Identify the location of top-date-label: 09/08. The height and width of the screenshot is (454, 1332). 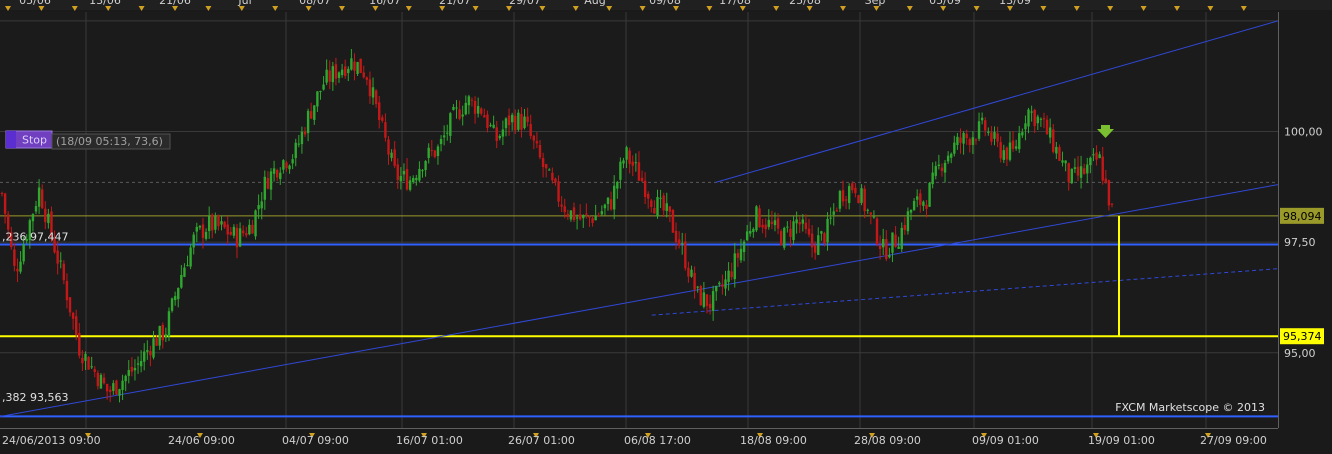
(665, 3).